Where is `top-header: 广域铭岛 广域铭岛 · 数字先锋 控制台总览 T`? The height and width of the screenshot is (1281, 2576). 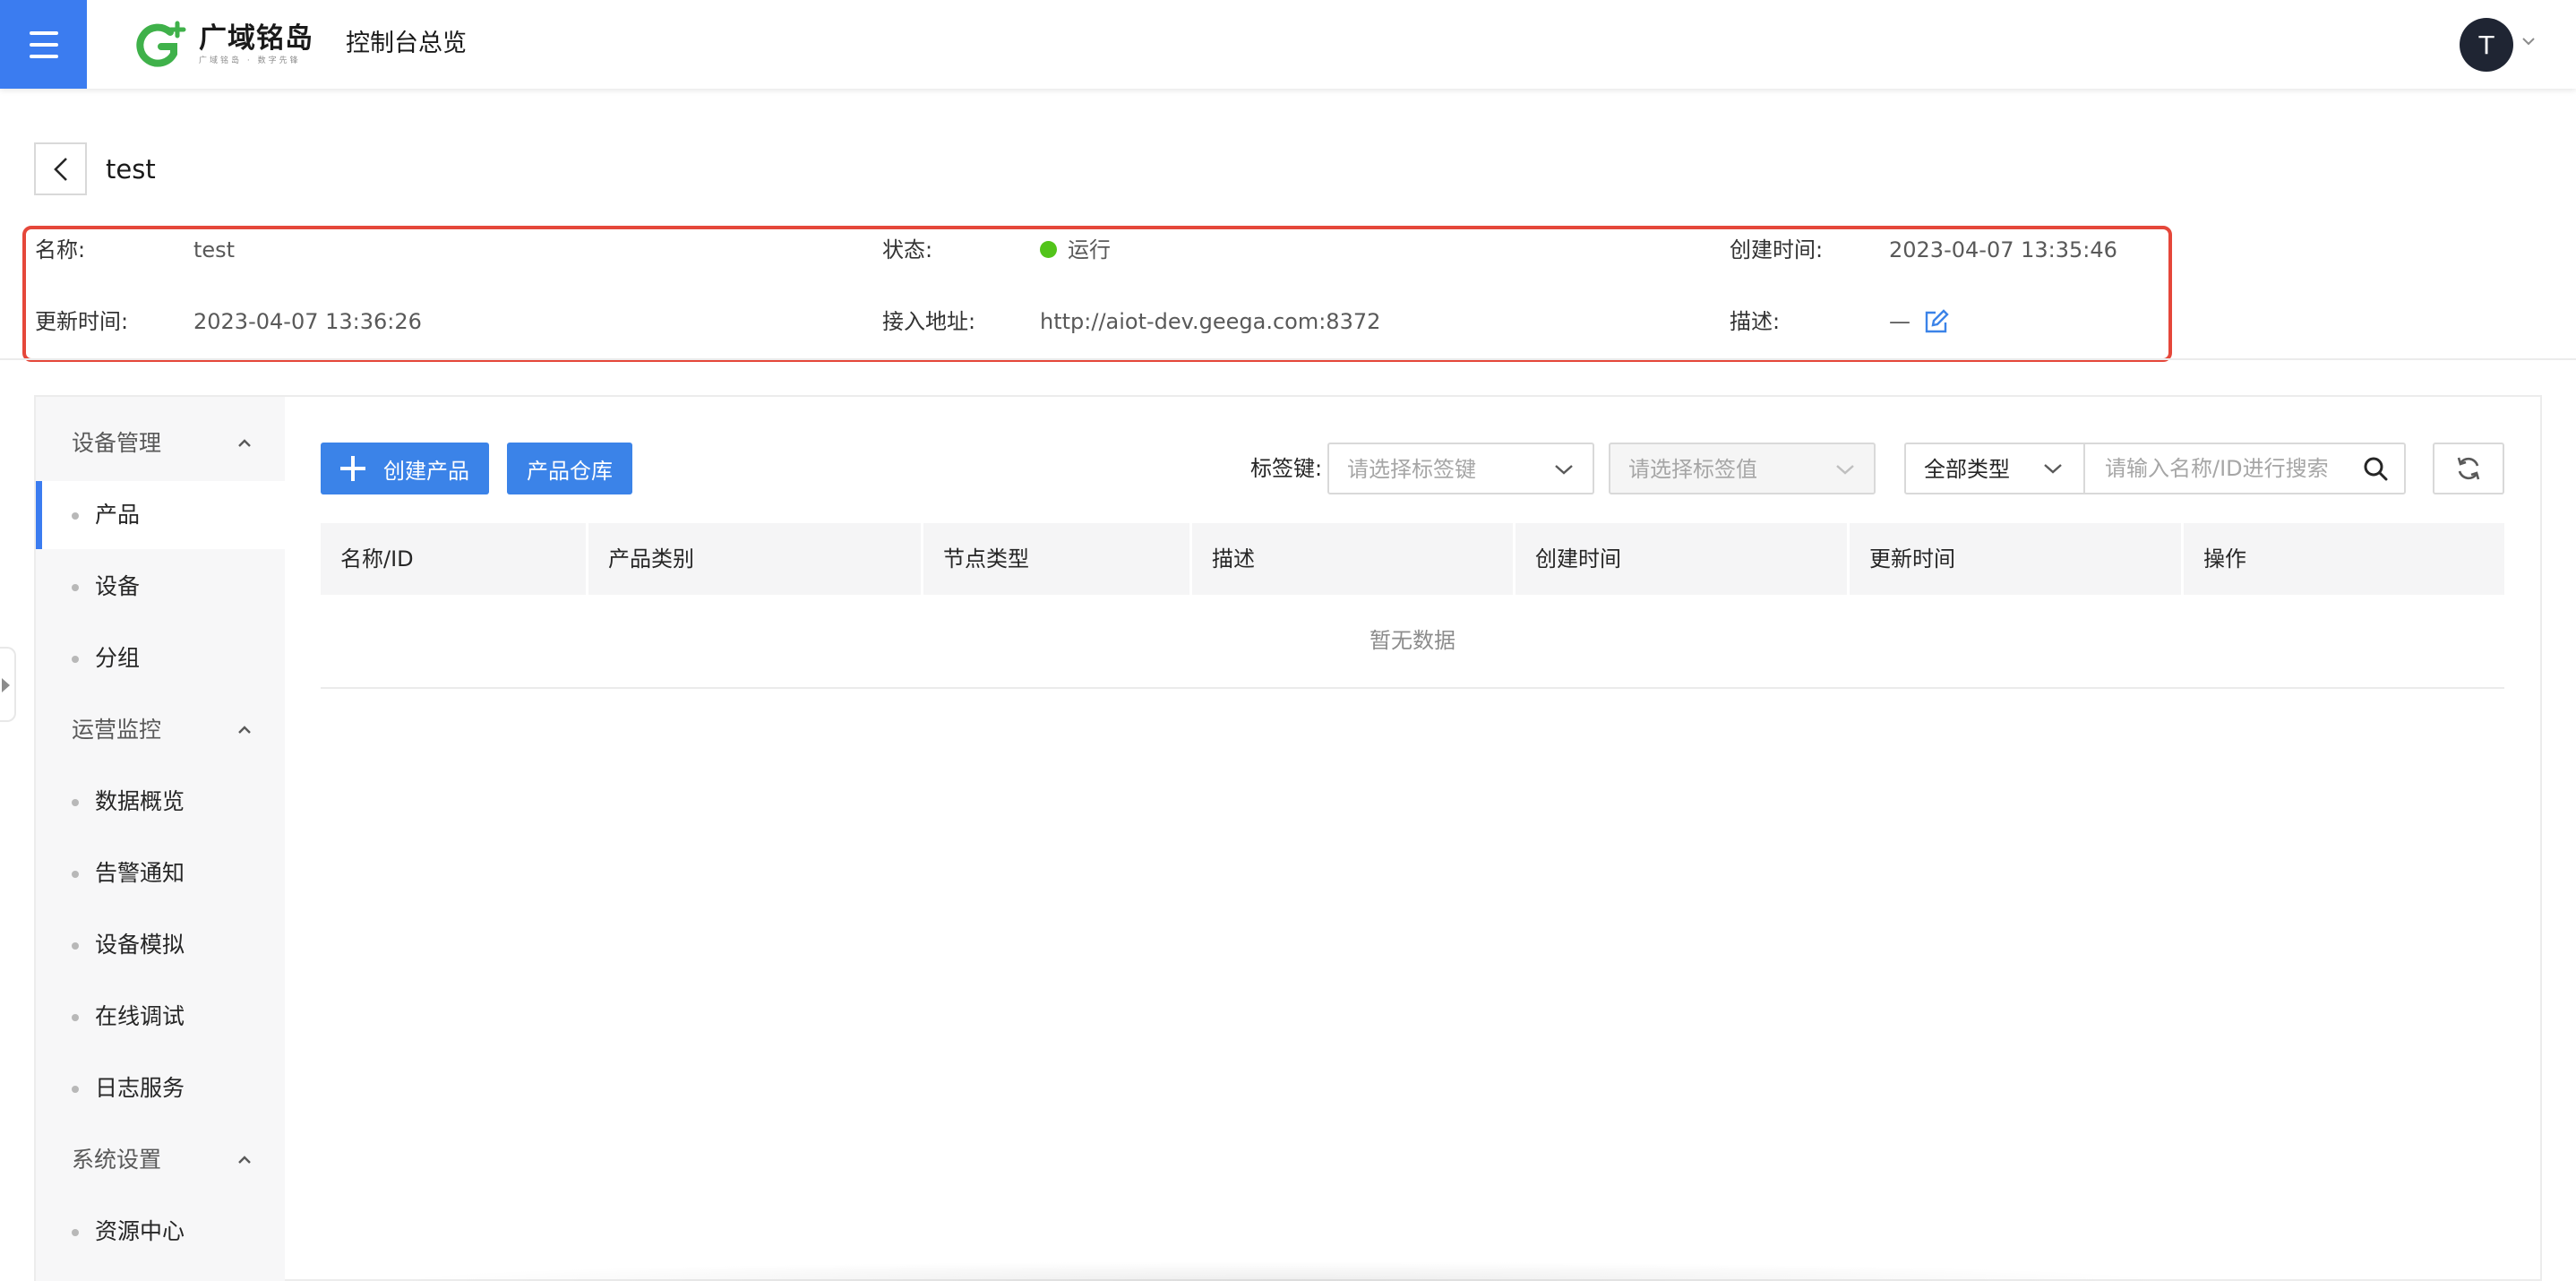
top-header: 广域铭岛 广域铭岛 · 数字先锋 控制台总览 T is located at coordinates (1288, 44).